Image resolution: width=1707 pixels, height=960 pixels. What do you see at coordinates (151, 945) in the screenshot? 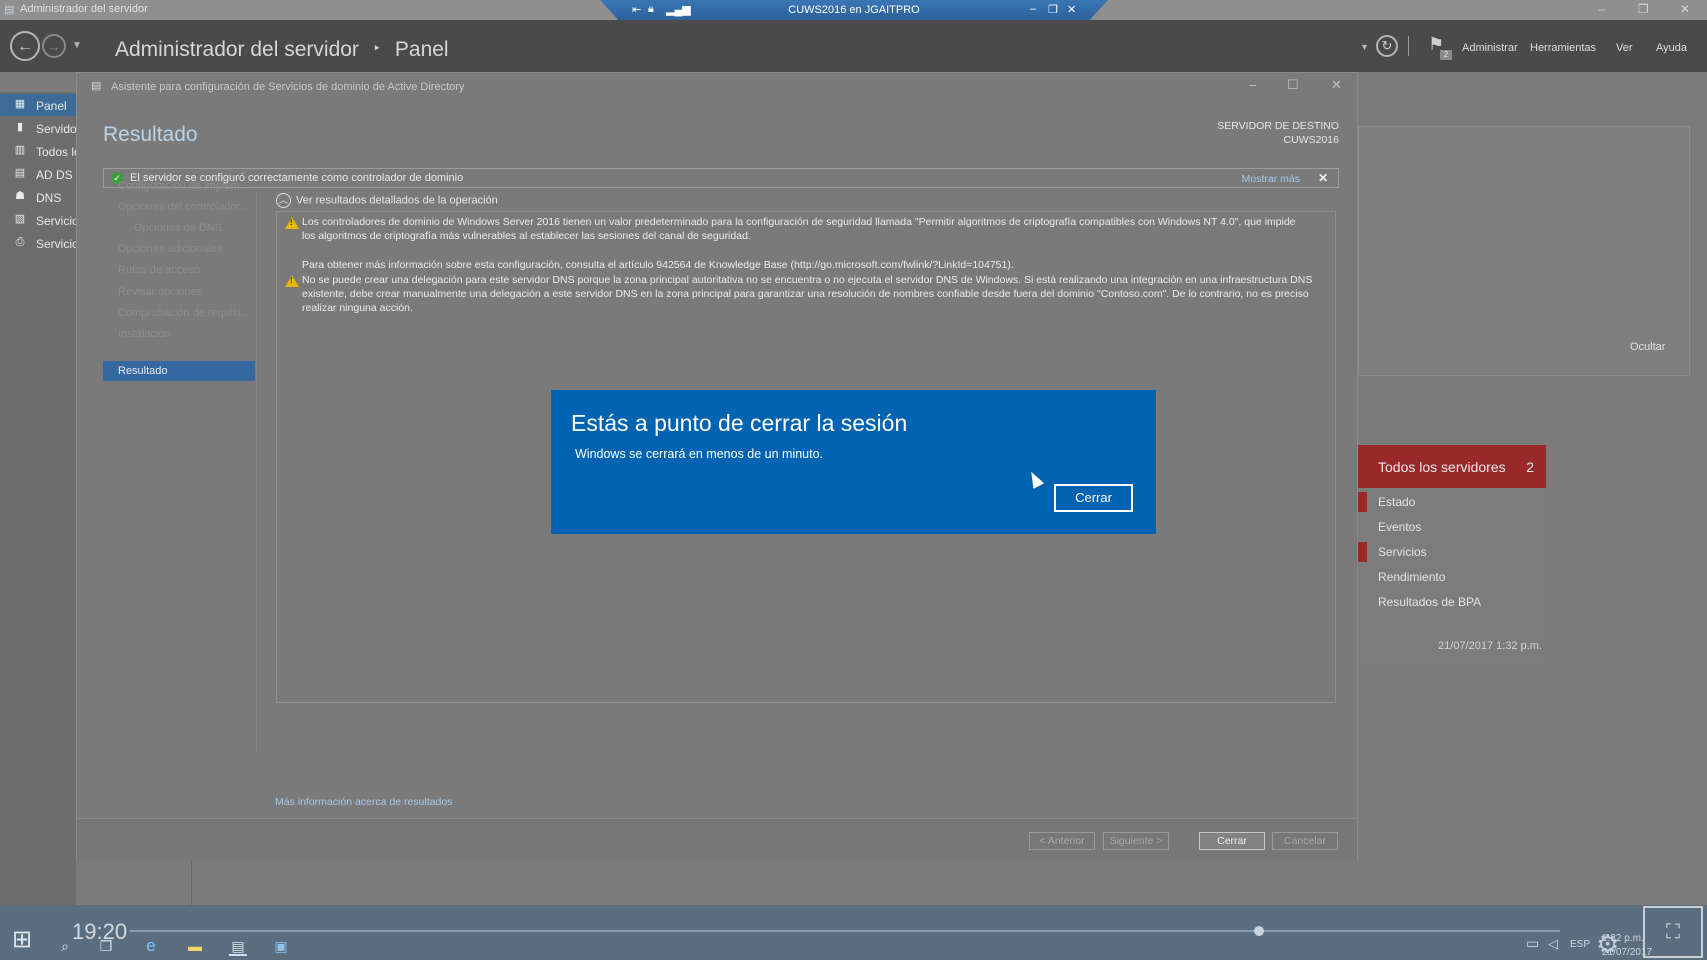
I see `internet-explorer-icon: e` at bounding box center [151, 945].